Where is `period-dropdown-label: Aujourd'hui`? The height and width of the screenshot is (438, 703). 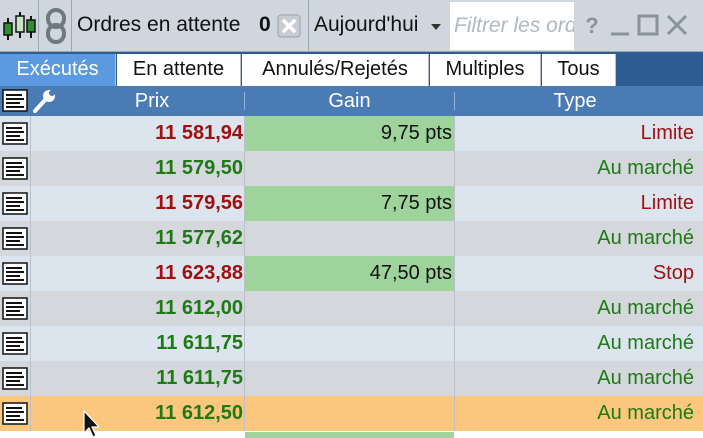
period-dropdown-label: Aujourd'hui is located at coordinates (366, 24).